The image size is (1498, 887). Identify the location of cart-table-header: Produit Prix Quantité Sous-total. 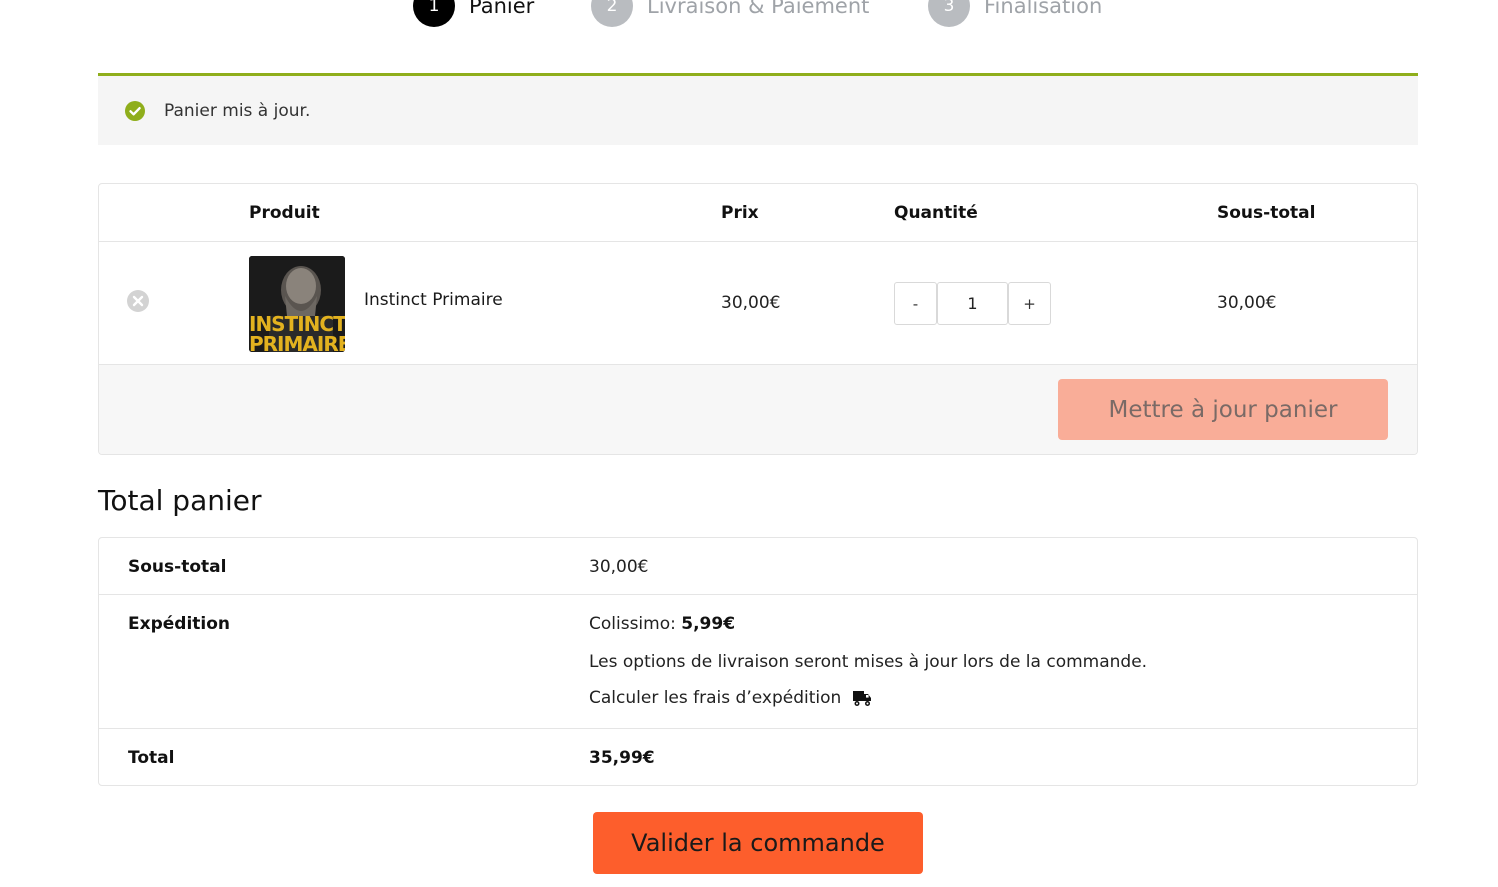
(758, 213).